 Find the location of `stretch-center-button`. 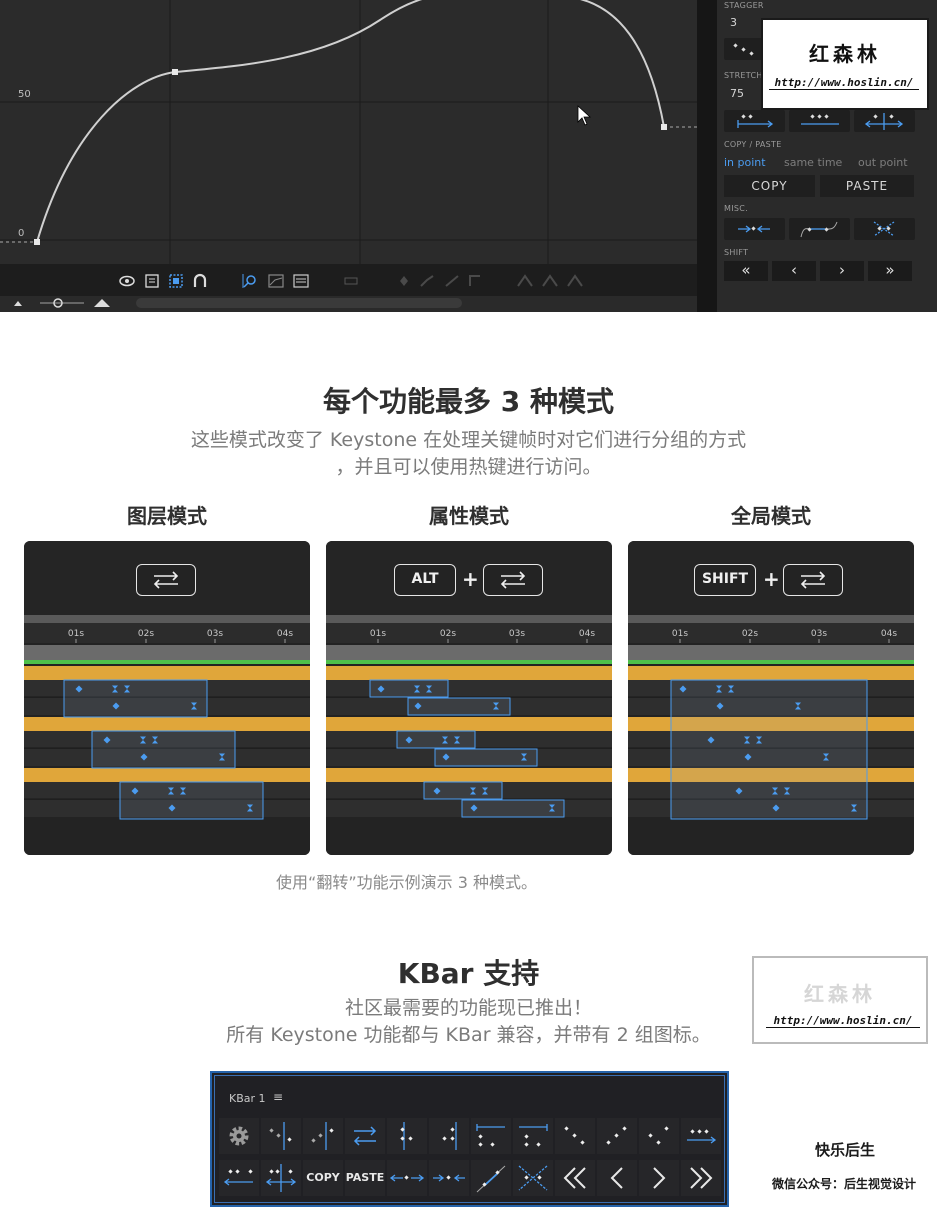

stretch-center-button is located at coordinates (819, 121).